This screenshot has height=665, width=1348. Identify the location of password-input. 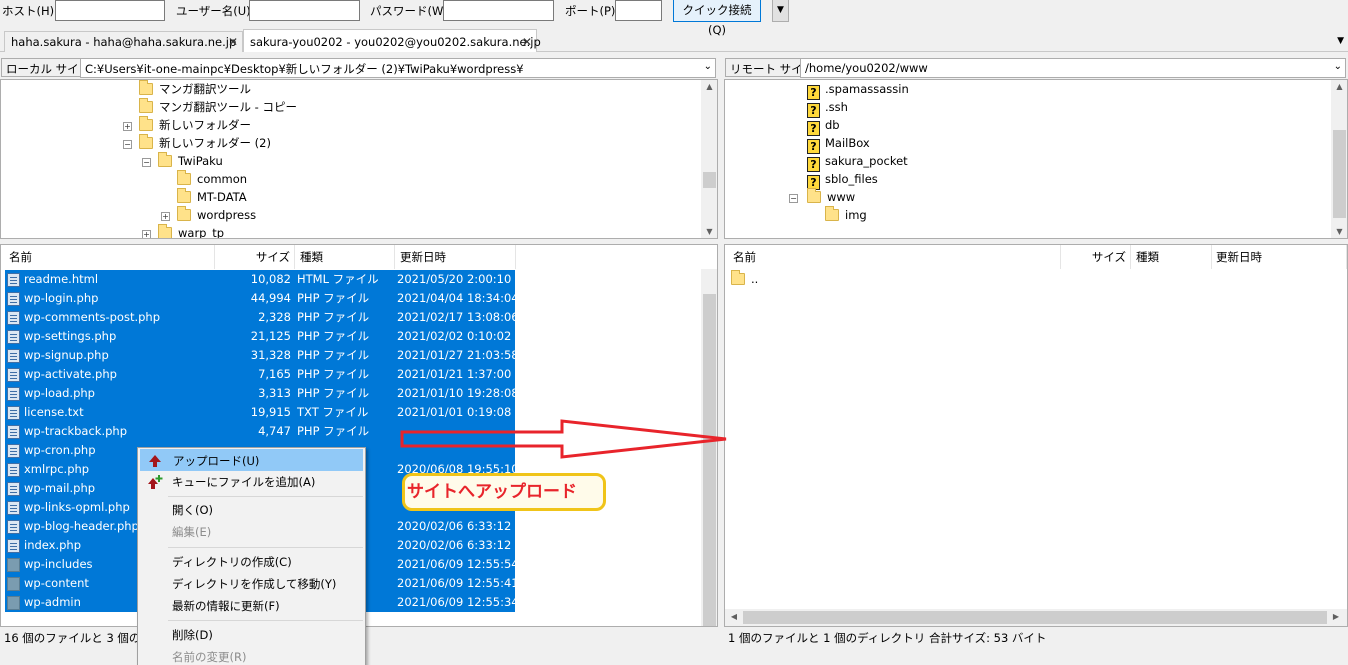
(498, 10).